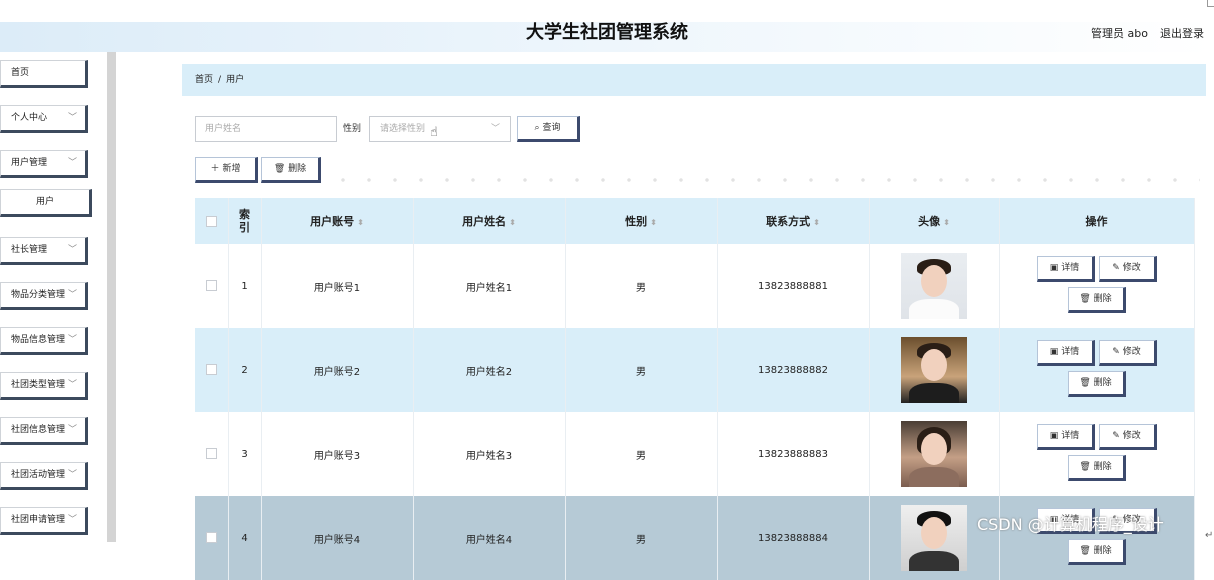 Image resolution: width=1214 pixels, height=580 pixels. I want to click on cell-phone: 13823888882, so click(793, 370).